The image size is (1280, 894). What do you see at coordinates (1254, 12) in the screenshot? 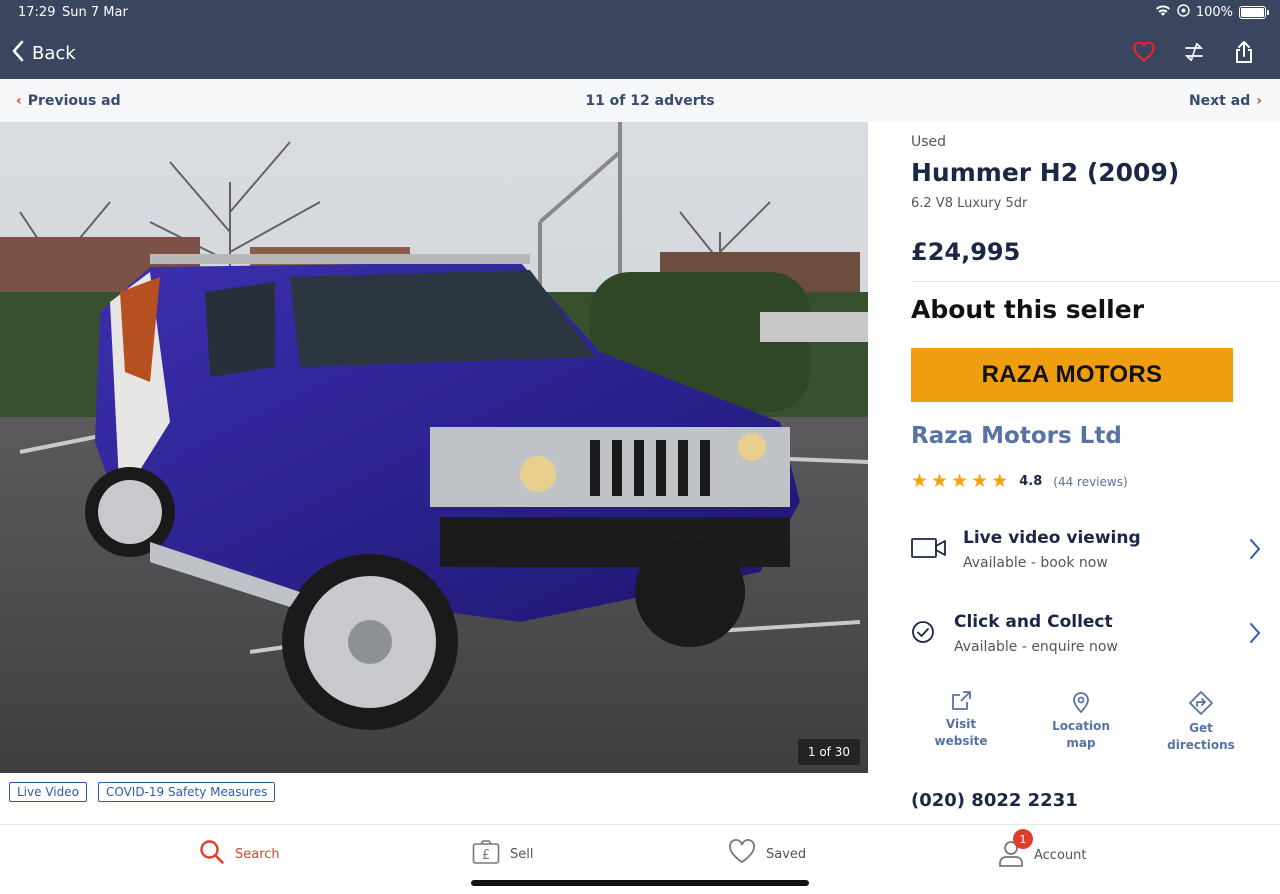
I see `battery-icon` at bounding box center [1254, 12].